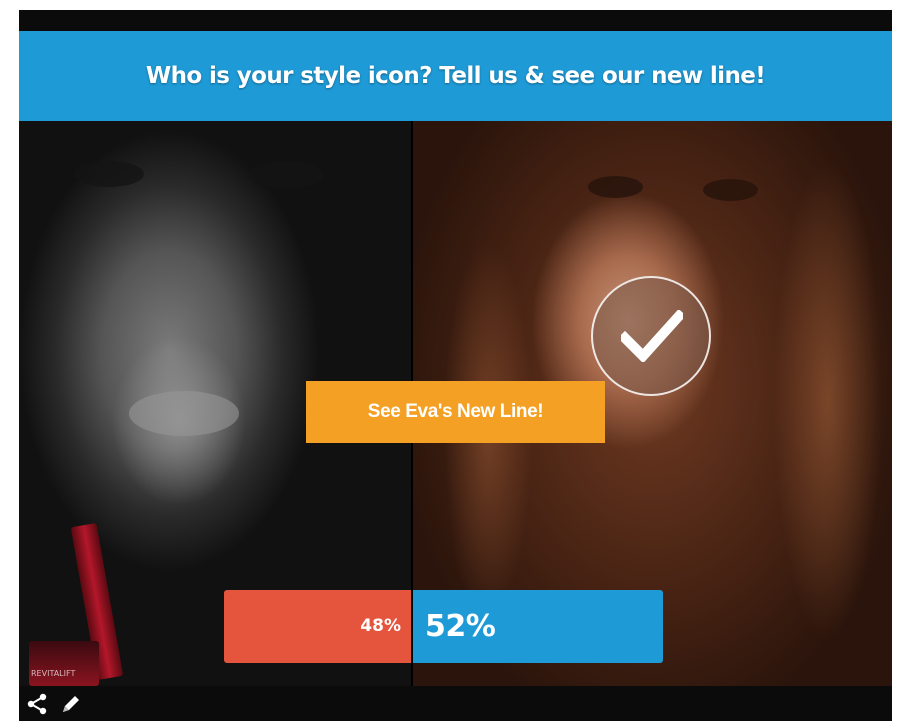 The image size is (924, 721). What do you see at coordinates (538, 626) in the screenshot?
I see `result-bar-right: 52%` at bounding box center [538, 626].